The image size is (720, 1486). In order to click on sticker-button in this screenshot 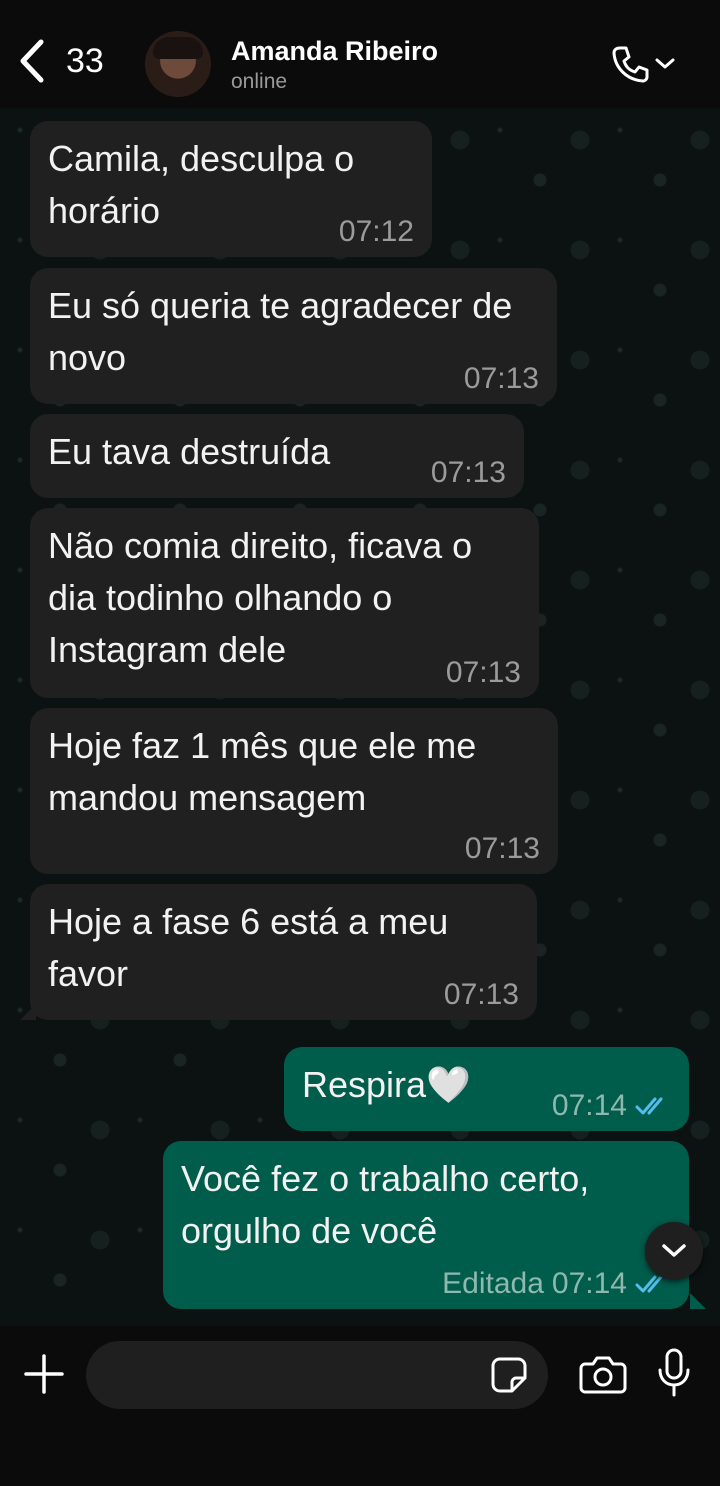, I will do `click(509, 1375)`.